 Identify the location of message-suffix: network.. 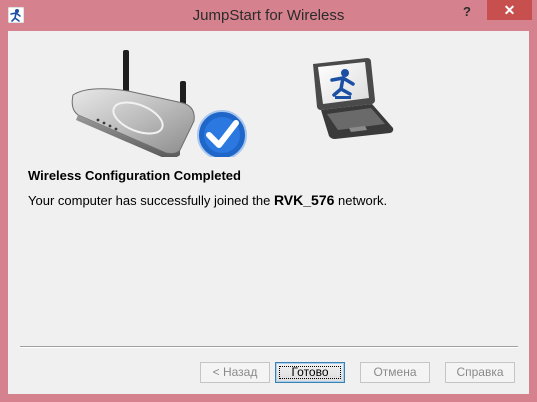
(361, 200).